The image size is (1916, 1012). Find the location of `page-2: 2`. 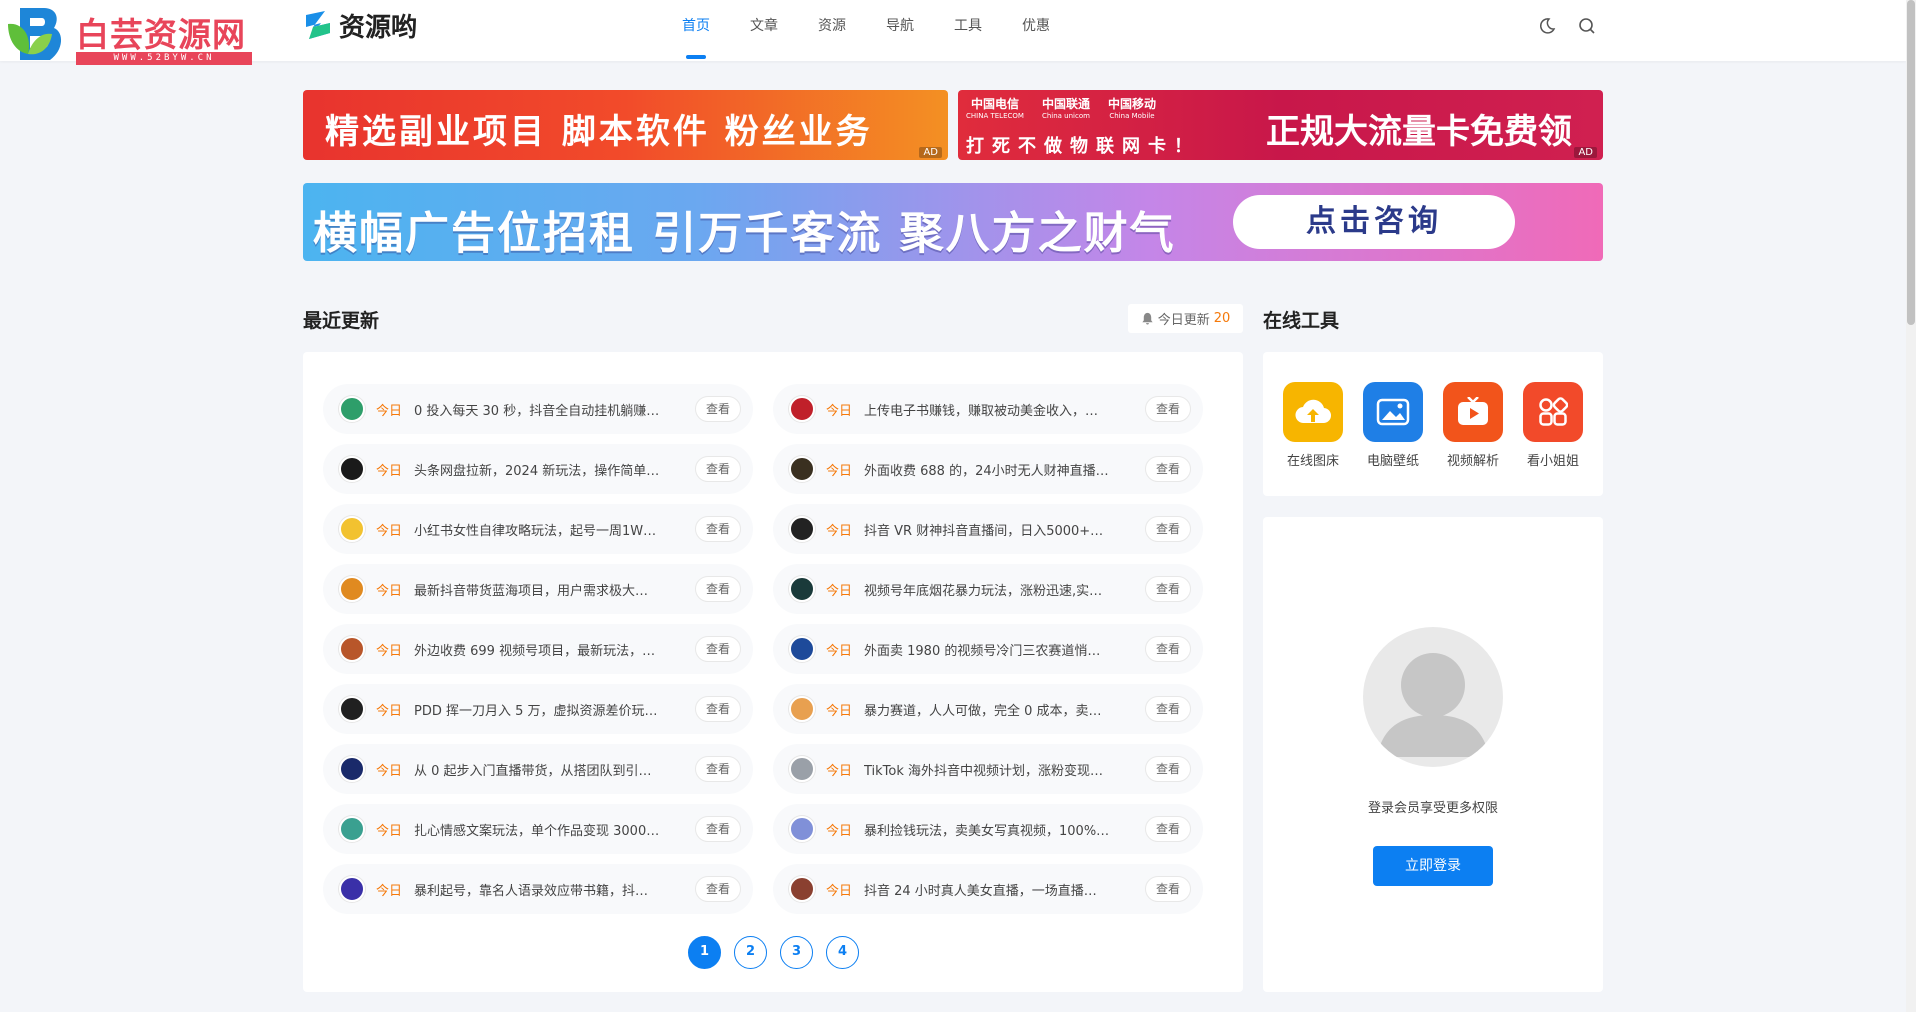

page-2: 2 is located at coordinates (750, 952).